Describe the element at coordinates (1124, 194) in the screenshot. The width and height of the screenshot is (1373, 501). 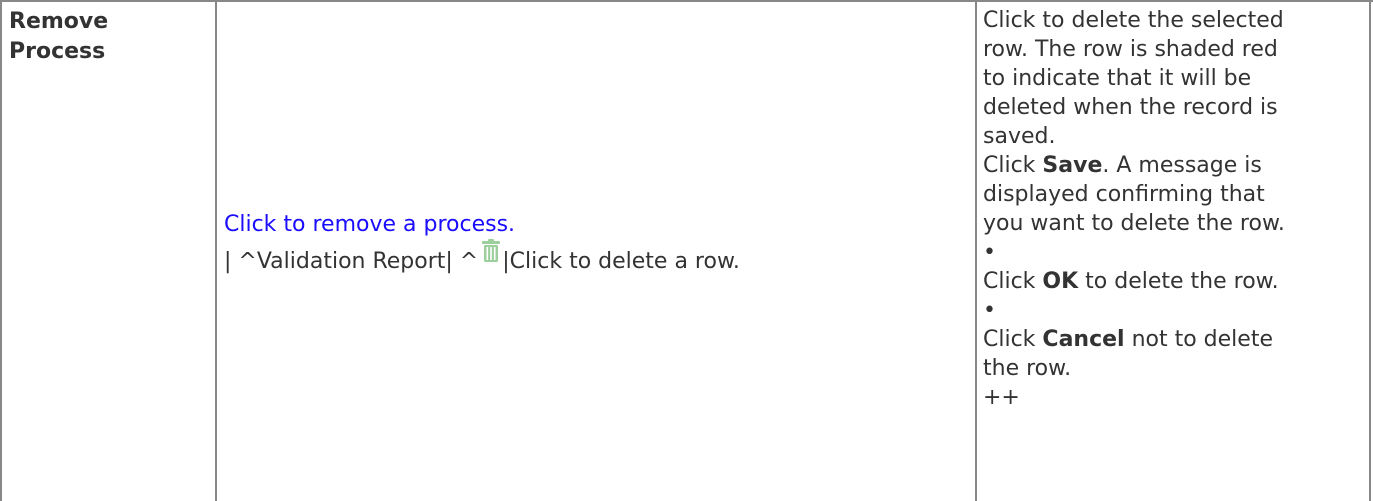
I see `desc-line-7: displayed confirming that` at that location.